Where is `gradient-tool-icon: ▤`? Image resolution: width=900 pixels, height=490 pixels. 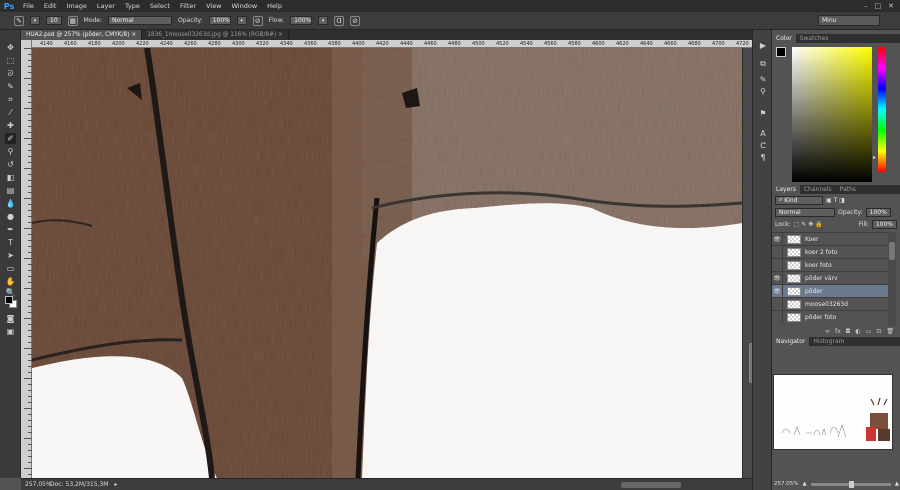 gradient-tool-icon: ▤ is located at coordinates (10, 190).